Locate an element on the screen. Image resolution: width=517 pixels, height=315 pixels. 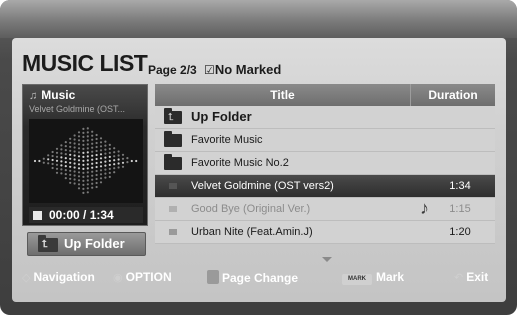
up-folder-button-label: Up Folder is located at coordinates (94, 243).